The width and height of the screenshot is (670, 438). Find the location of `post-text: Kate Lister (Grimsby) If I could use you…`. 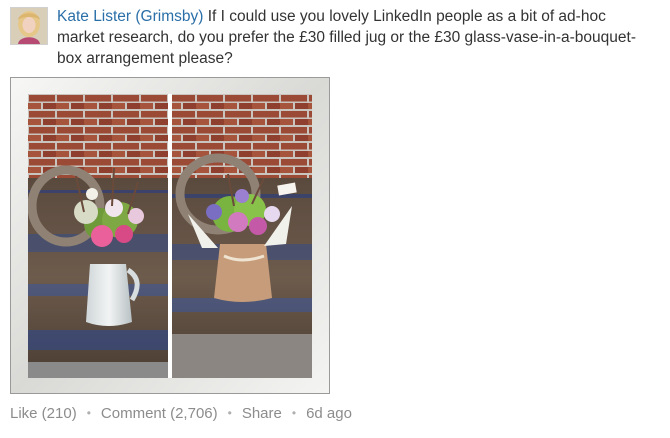

post-text: Kate Lister (Grimsby) If I could use you… is located at coordinates (357, 37).